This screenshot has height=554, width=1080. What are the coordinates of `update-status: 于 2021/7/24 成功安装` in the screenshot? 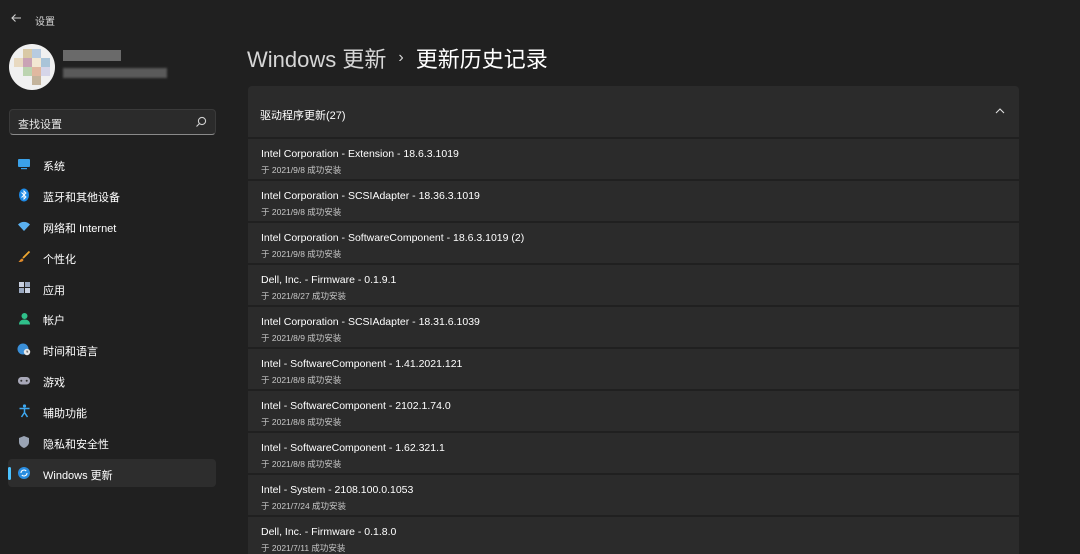 It's located at (304, 506).